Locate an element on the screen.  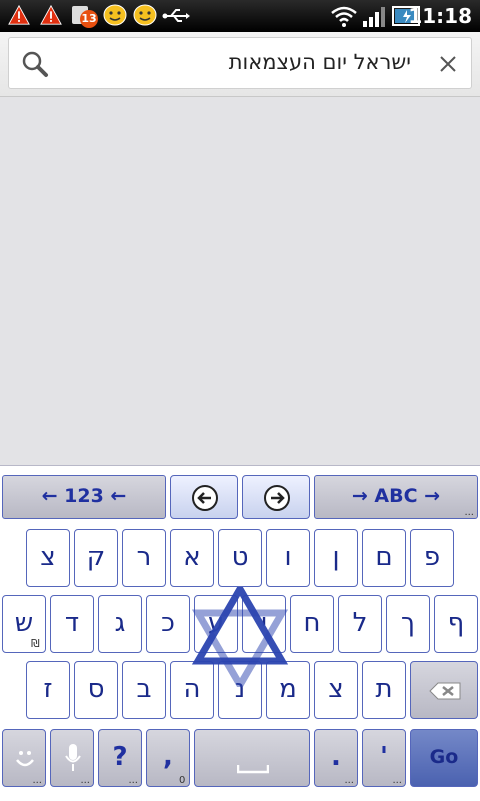
key-bet: ב is located at coordinates (144, 690).